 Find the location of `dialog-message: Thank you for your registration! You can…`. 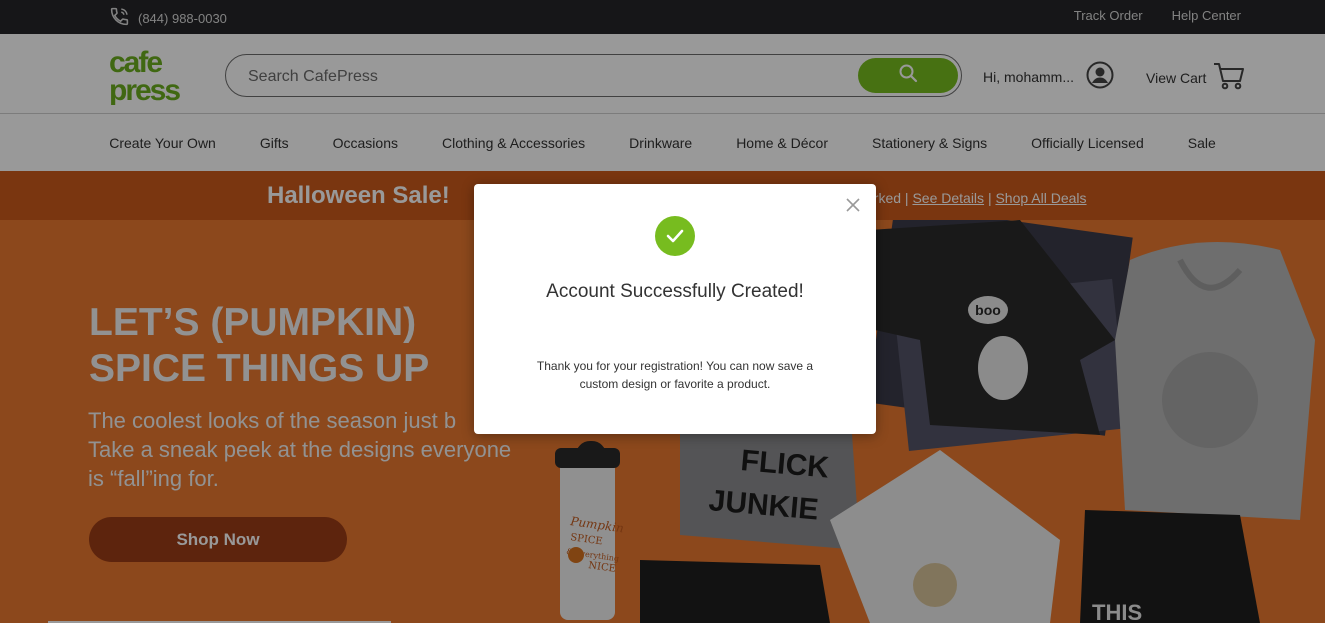

dialog-message: Thank you for your registration! You can… is located at coordinates (675, 375).